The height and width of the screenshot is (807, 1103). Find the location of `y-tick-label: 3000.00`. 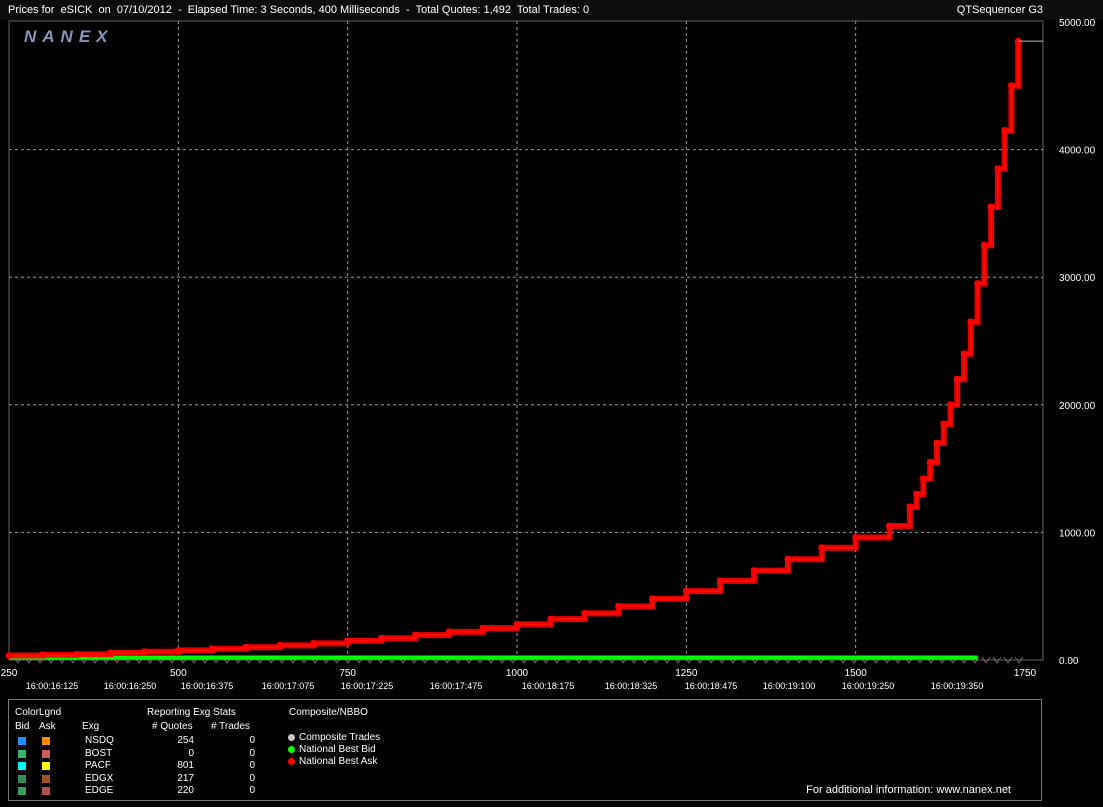

y-tick-label: 3000.00 is located at coordinates (1077, 278).